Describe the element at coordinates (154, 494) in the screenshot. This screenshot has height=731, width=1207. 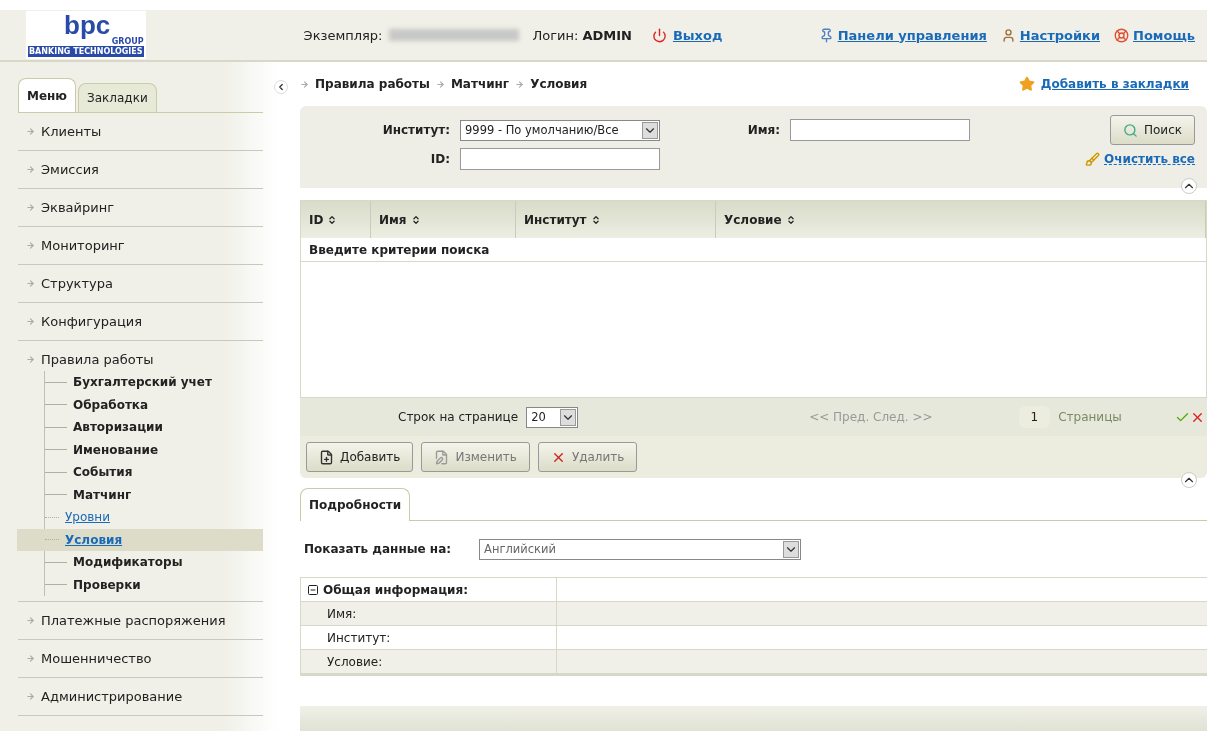
I see `menu-subitem: Матчинг` at that location.